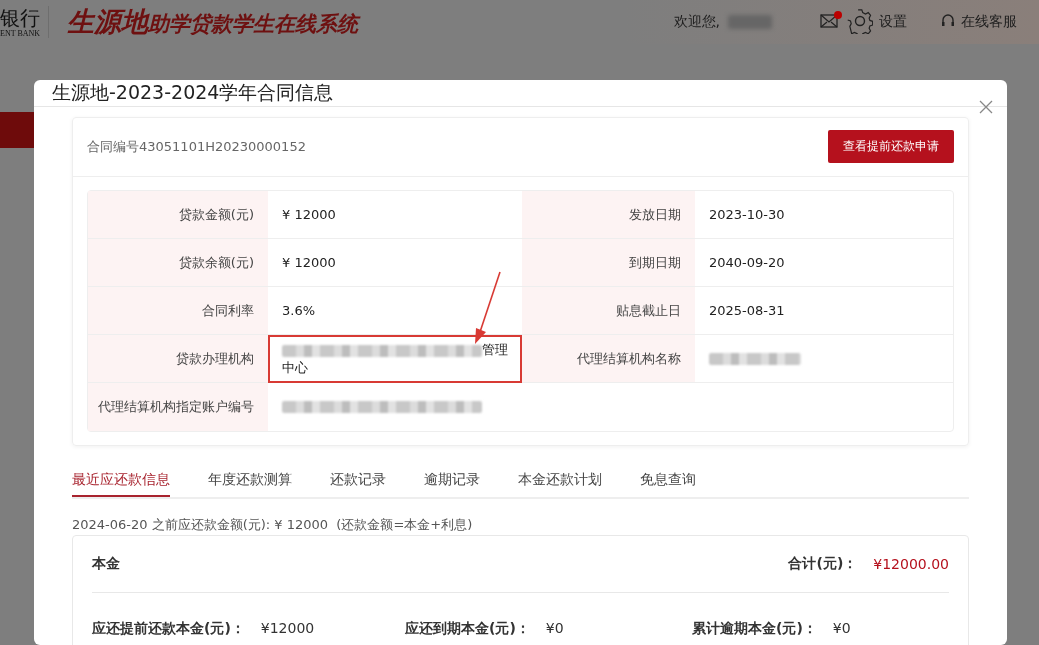 Image resolution: width=1039 pixels, height=645 pixels. Describe the element at coordinates (824, 263) in the screenshot. I see `field-value: 2040-09-20` at that location.